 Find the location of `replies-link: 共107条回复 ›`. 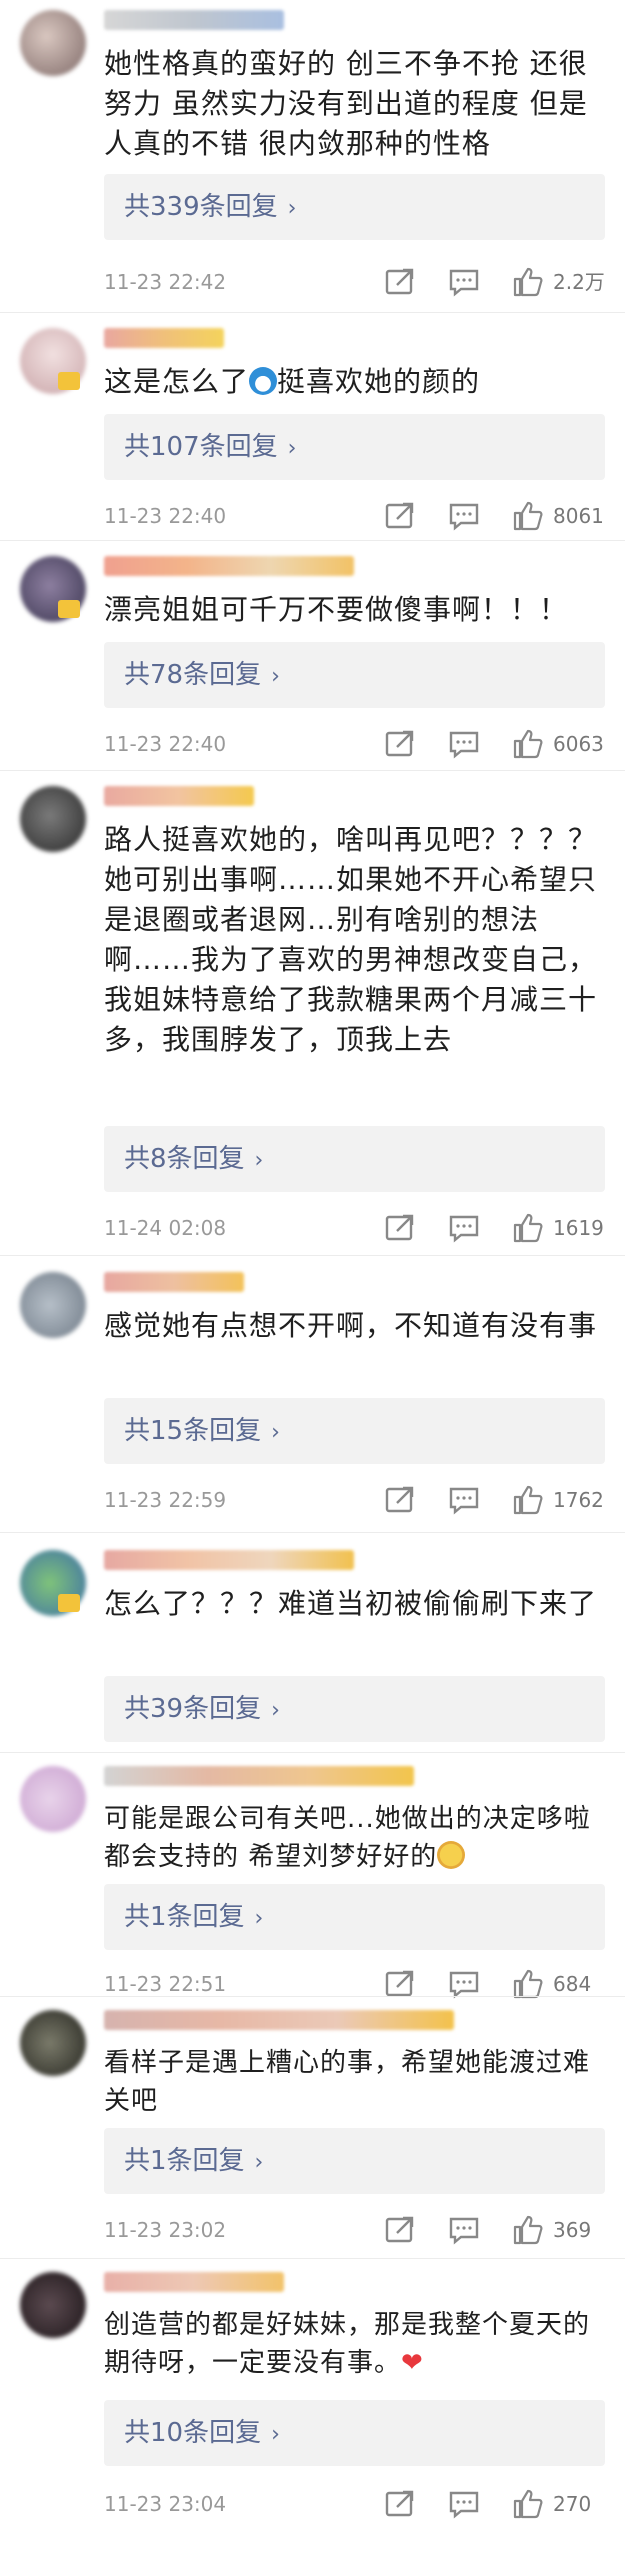

replies-link: 共107条回复 › is located at coordinates (354, 447).